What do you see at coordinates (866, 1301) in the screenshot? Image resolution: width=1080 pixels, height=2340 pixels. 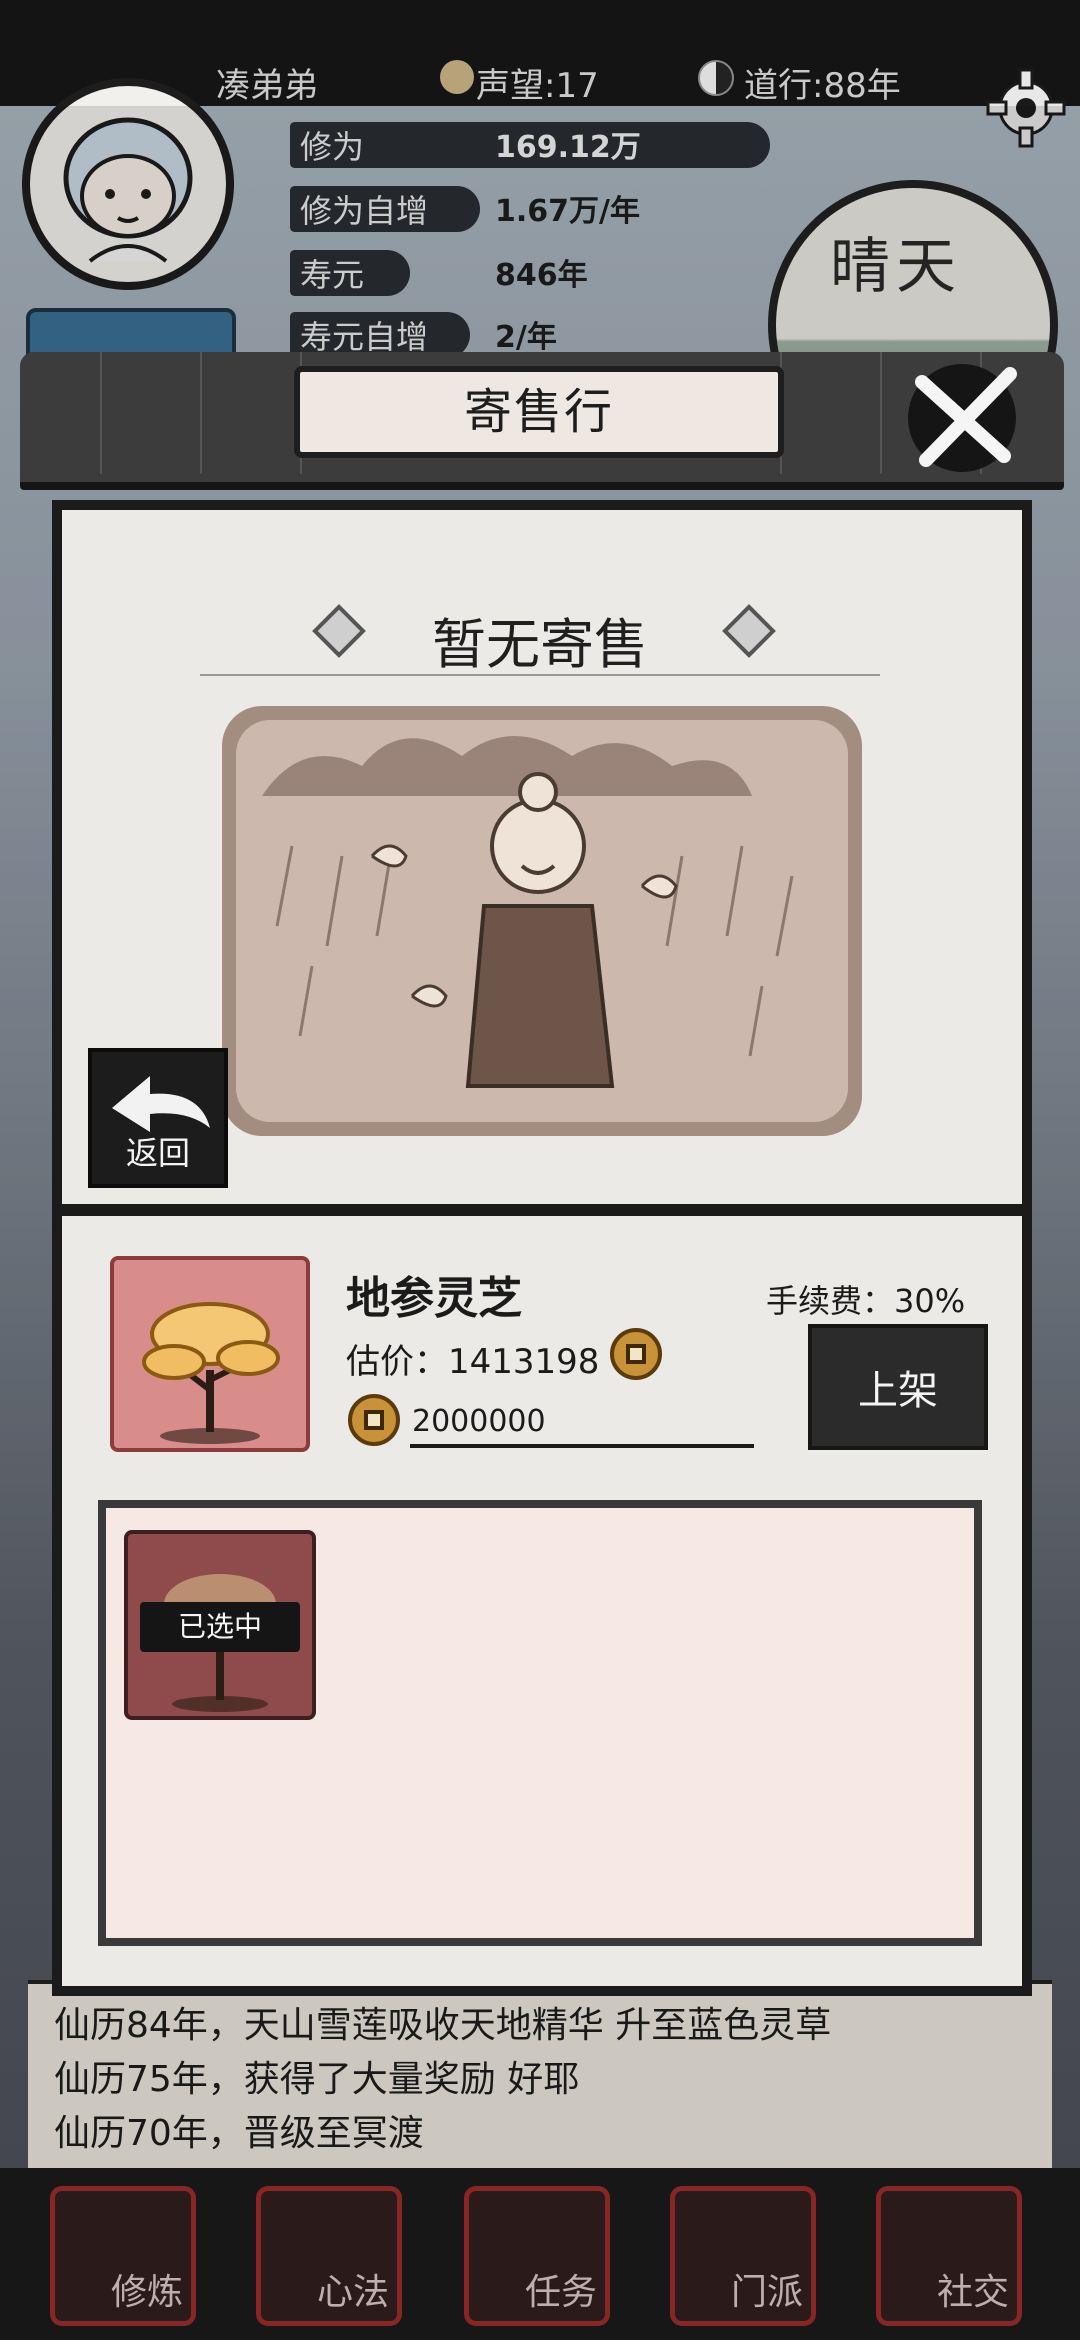 I see `fee-text: 手续费：30%` at bounding box center [866, 1301].